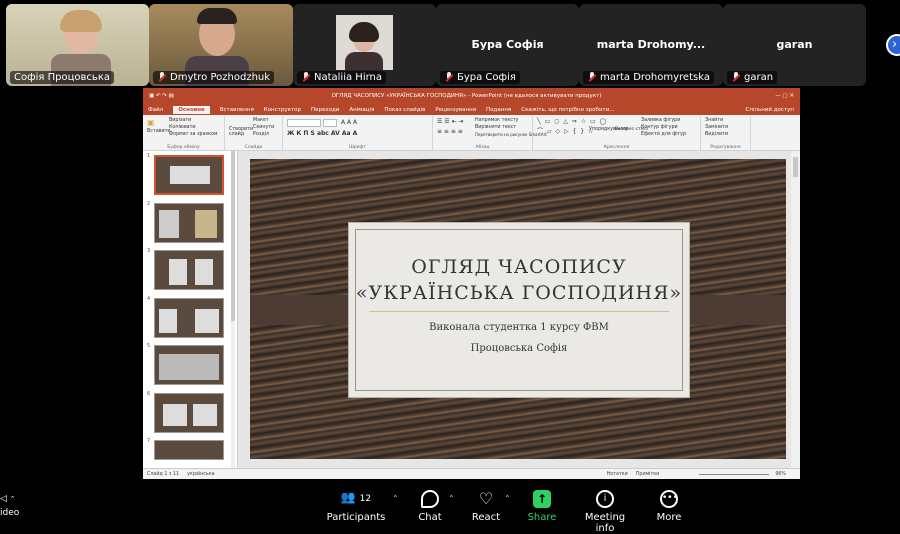 This screenshot has width=900, height=534. I want to click on participant-title: Бура Софія, so click(507, 44).